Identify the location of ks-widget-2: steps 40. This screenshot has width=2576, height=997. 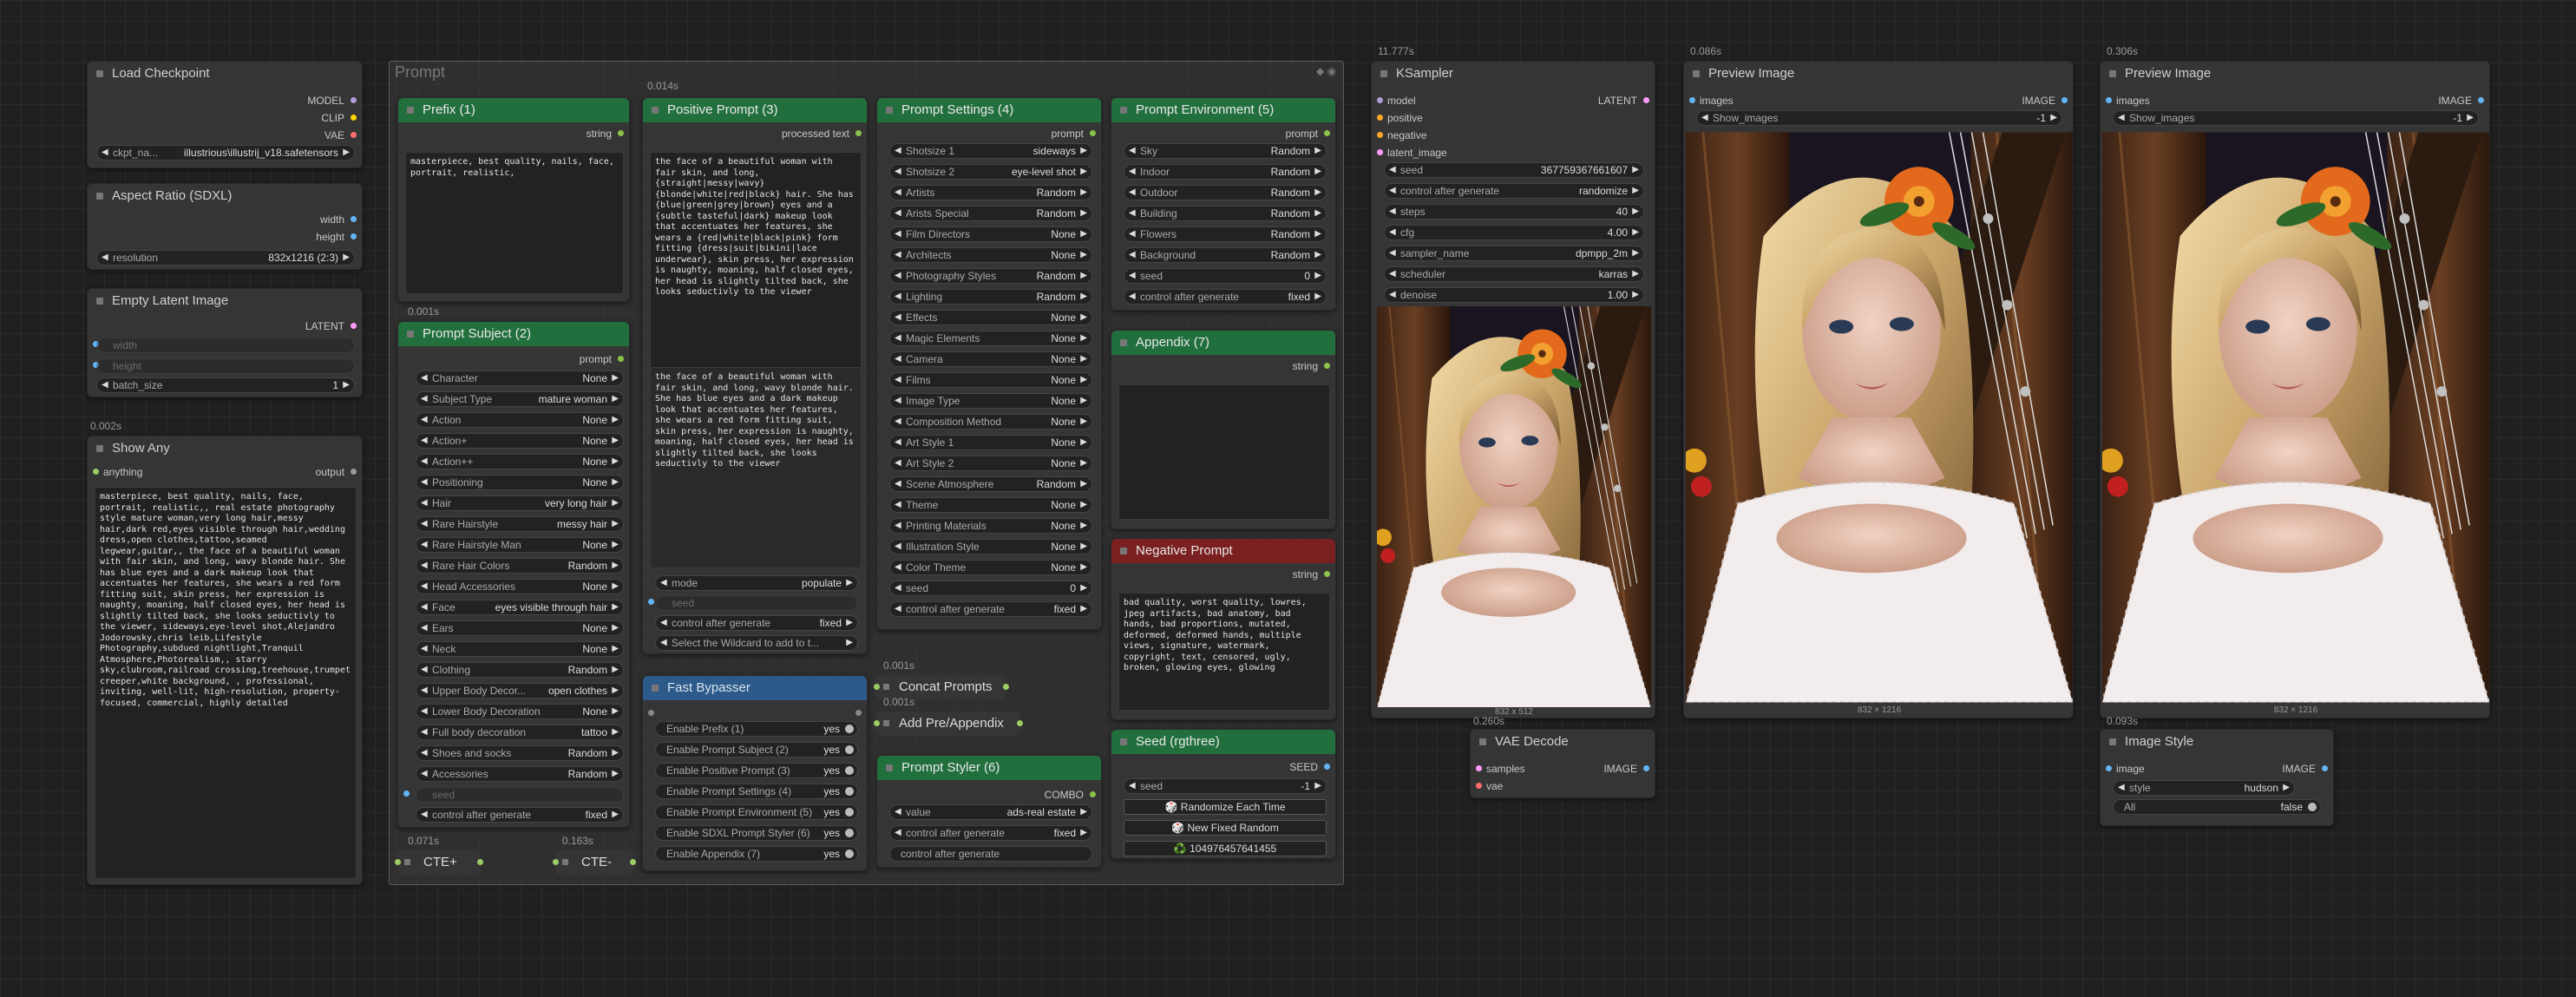
(1514, 212).